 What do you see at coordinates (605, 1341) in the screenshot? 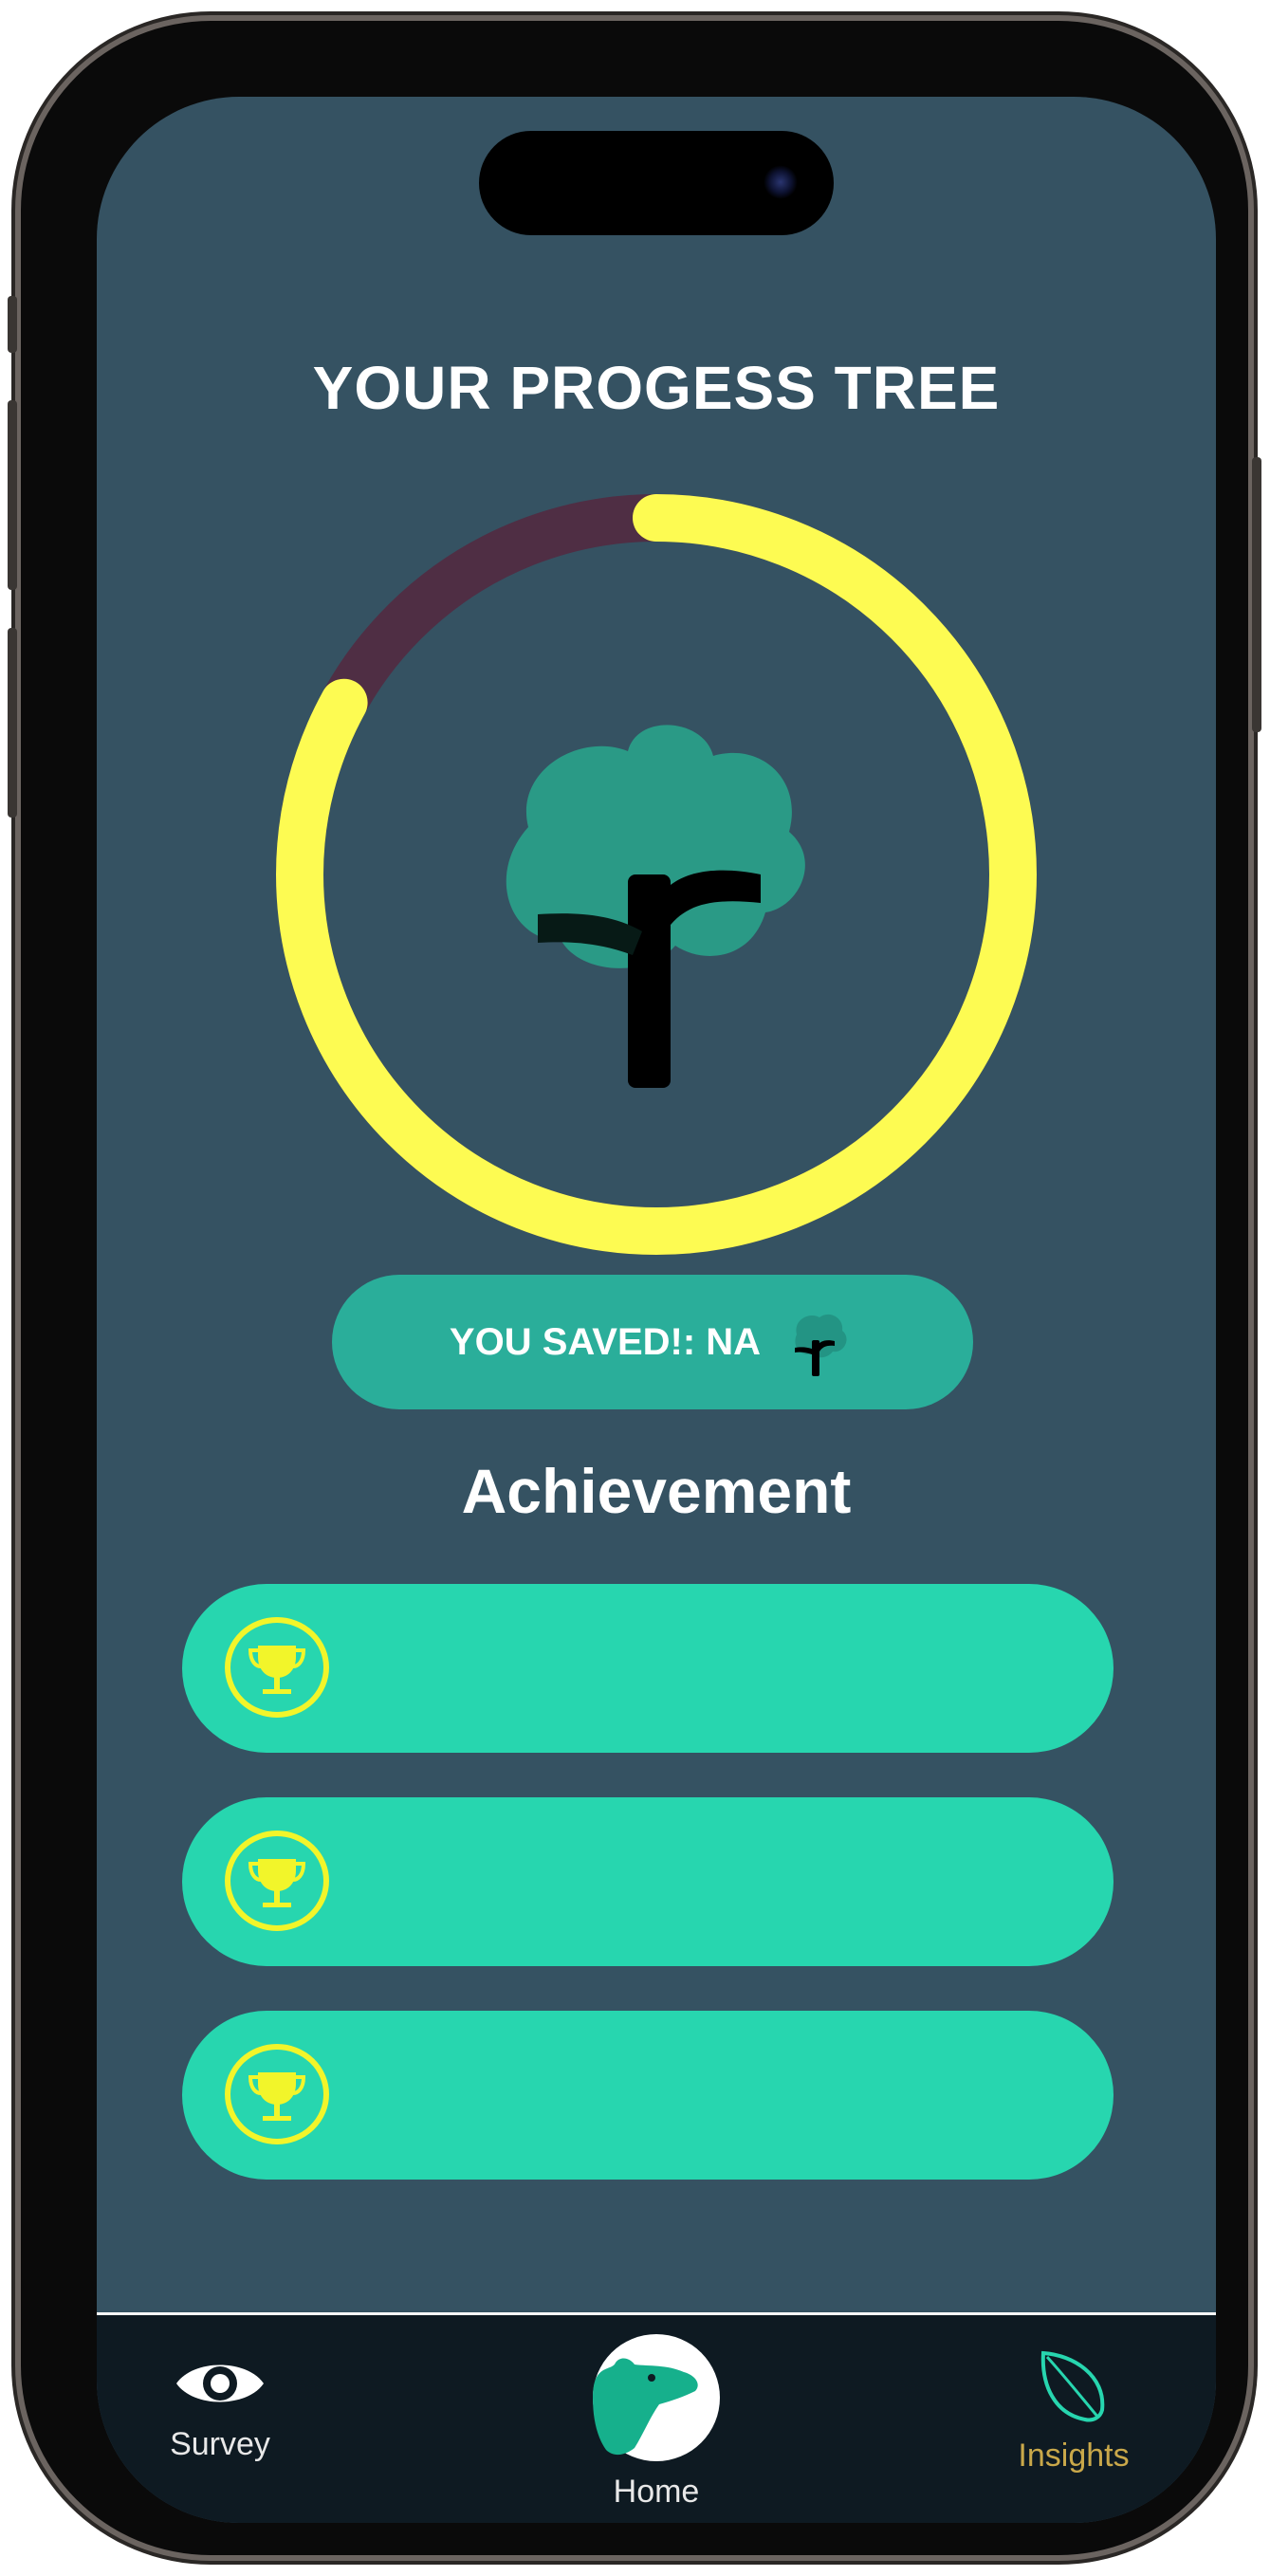
I see `saved-label: YOU SAVED!: NA` at bounding box center [605, 1341].